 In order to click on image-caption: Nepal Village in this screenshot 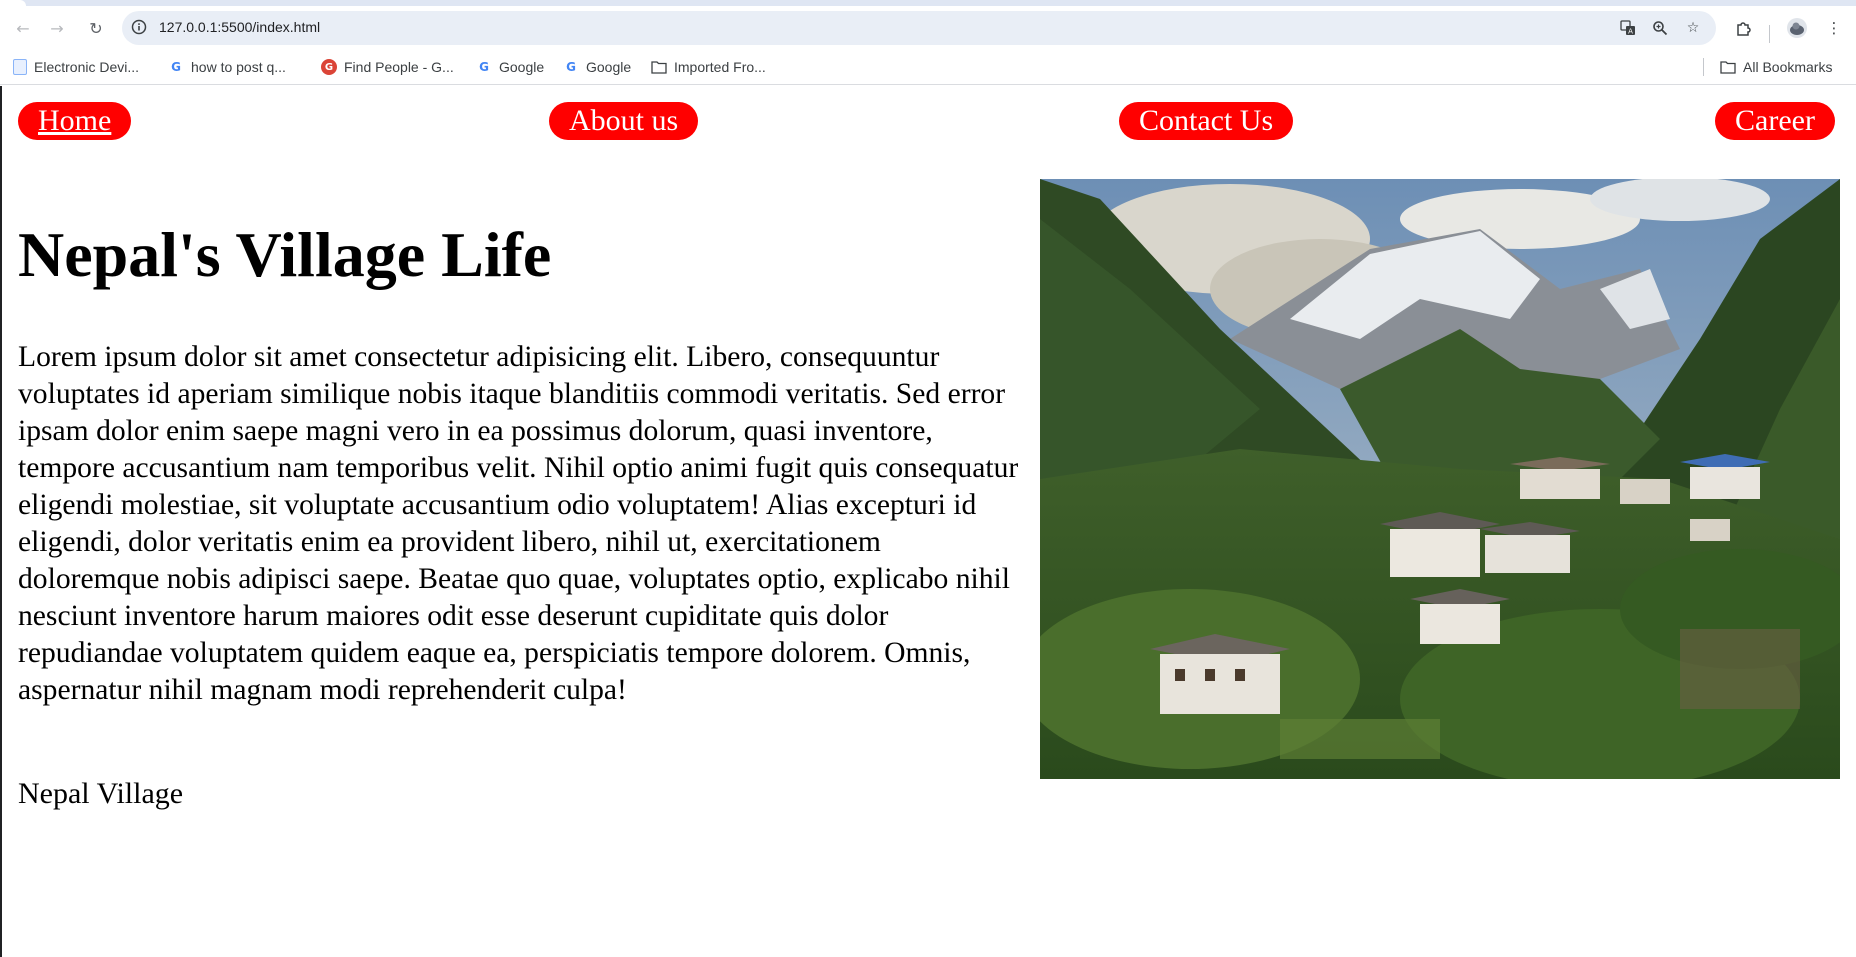, I will do `click(101, 793)`.